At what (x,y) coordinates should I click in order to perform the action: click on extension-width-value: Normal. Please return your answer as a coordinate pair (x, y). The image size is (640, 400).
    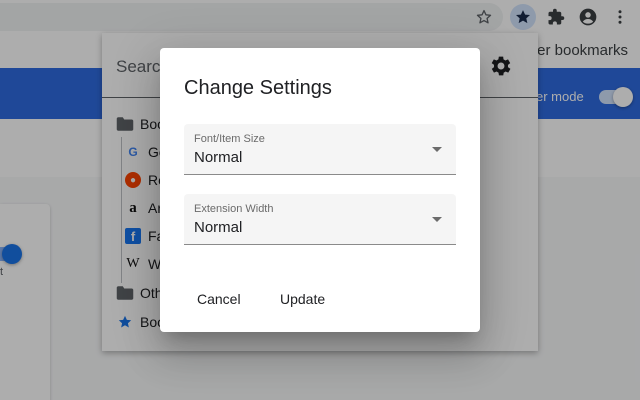
    Looking at the image, I should click on (218, 227).